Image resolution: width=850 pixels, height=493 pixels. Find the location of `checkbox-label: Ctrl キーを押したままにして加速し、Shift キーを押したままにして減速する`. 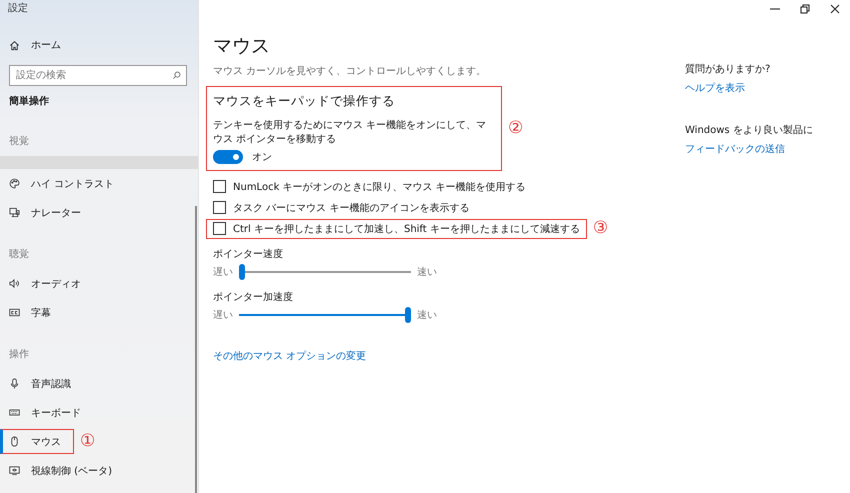

checkbox-label: Ctrl キーを押したままにして加速し、Shift キーを押したままにして減速する is located at coordinates (406, 229).